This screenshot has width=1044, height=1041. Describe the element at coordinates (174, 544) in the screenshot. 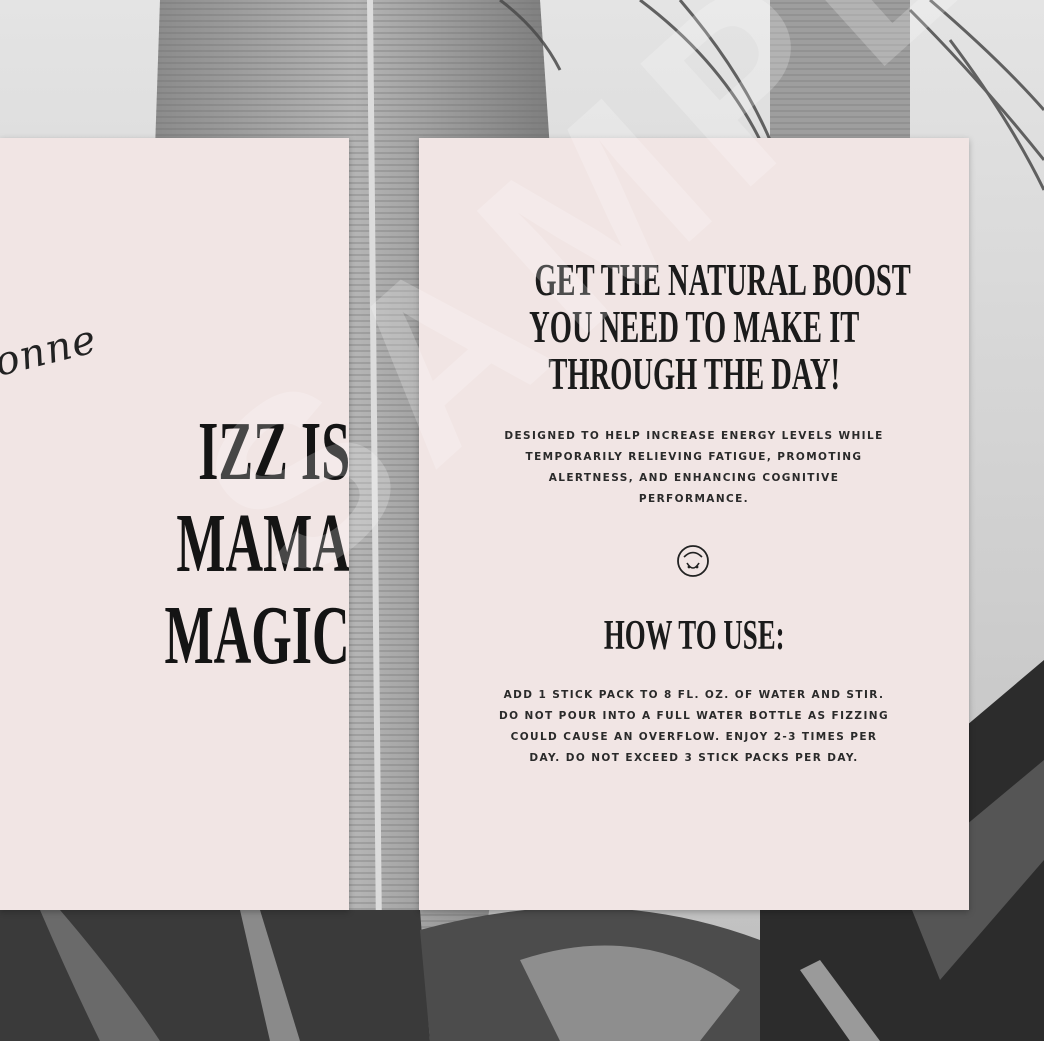

I see `front-headline: IZZ IS MAMA MAGIC` at that location.